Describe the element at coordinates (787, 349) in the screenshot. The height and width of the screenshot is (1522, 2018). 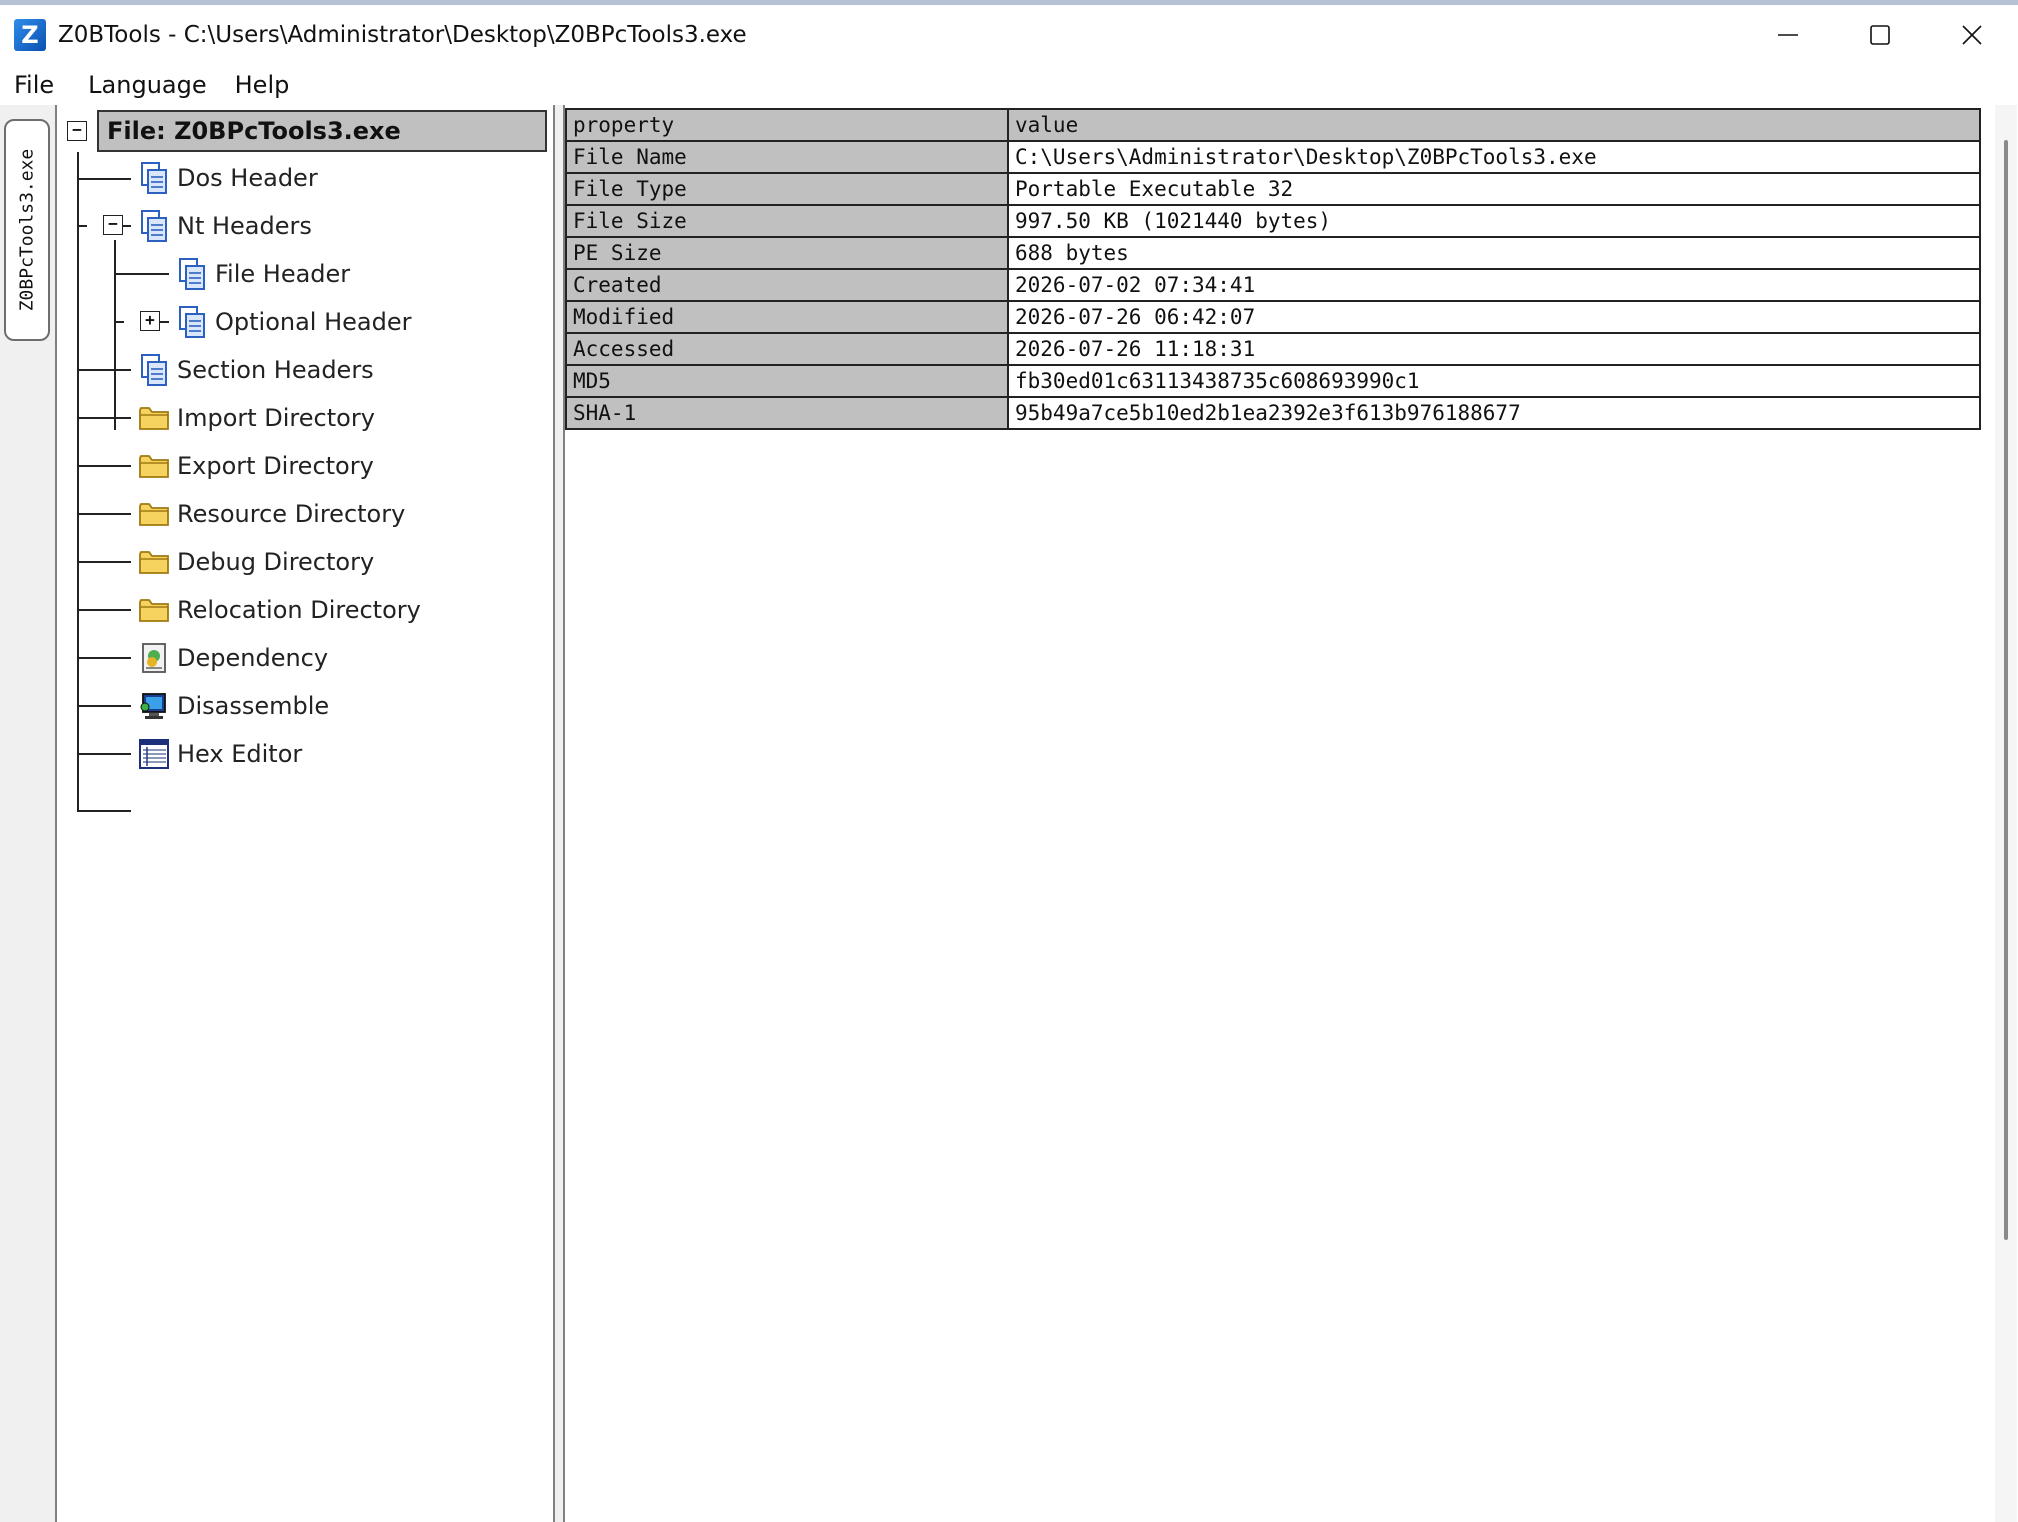
I see `property-cell: Accessed` at that location.